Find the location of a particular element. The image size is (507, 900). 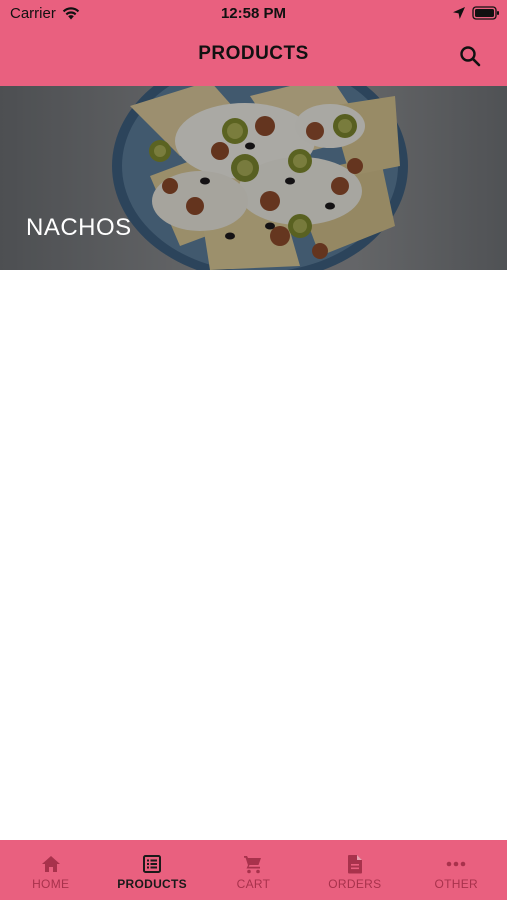

search-button is located at coordinates (470, 56).